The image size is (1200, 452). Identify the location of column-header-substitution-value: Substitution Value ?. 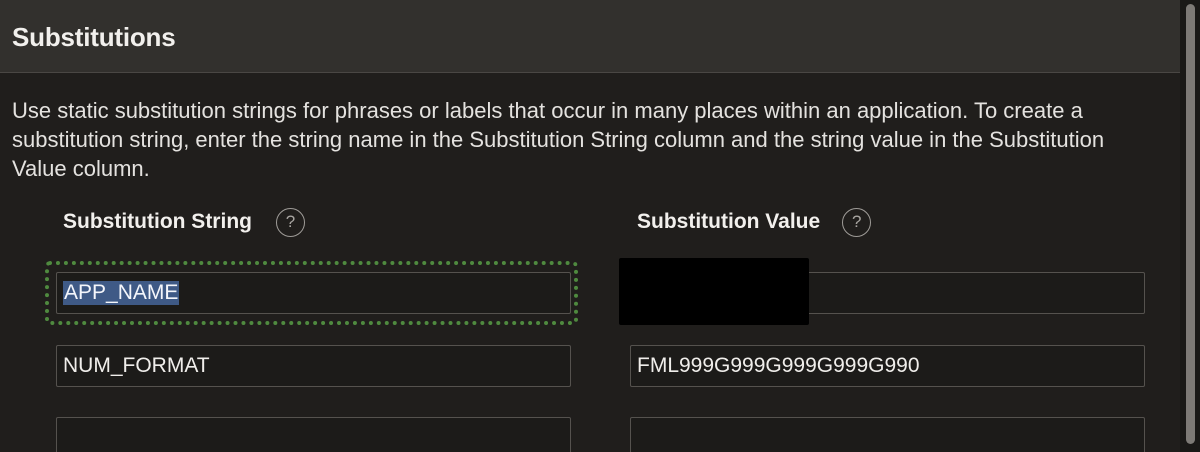
(754, 222).